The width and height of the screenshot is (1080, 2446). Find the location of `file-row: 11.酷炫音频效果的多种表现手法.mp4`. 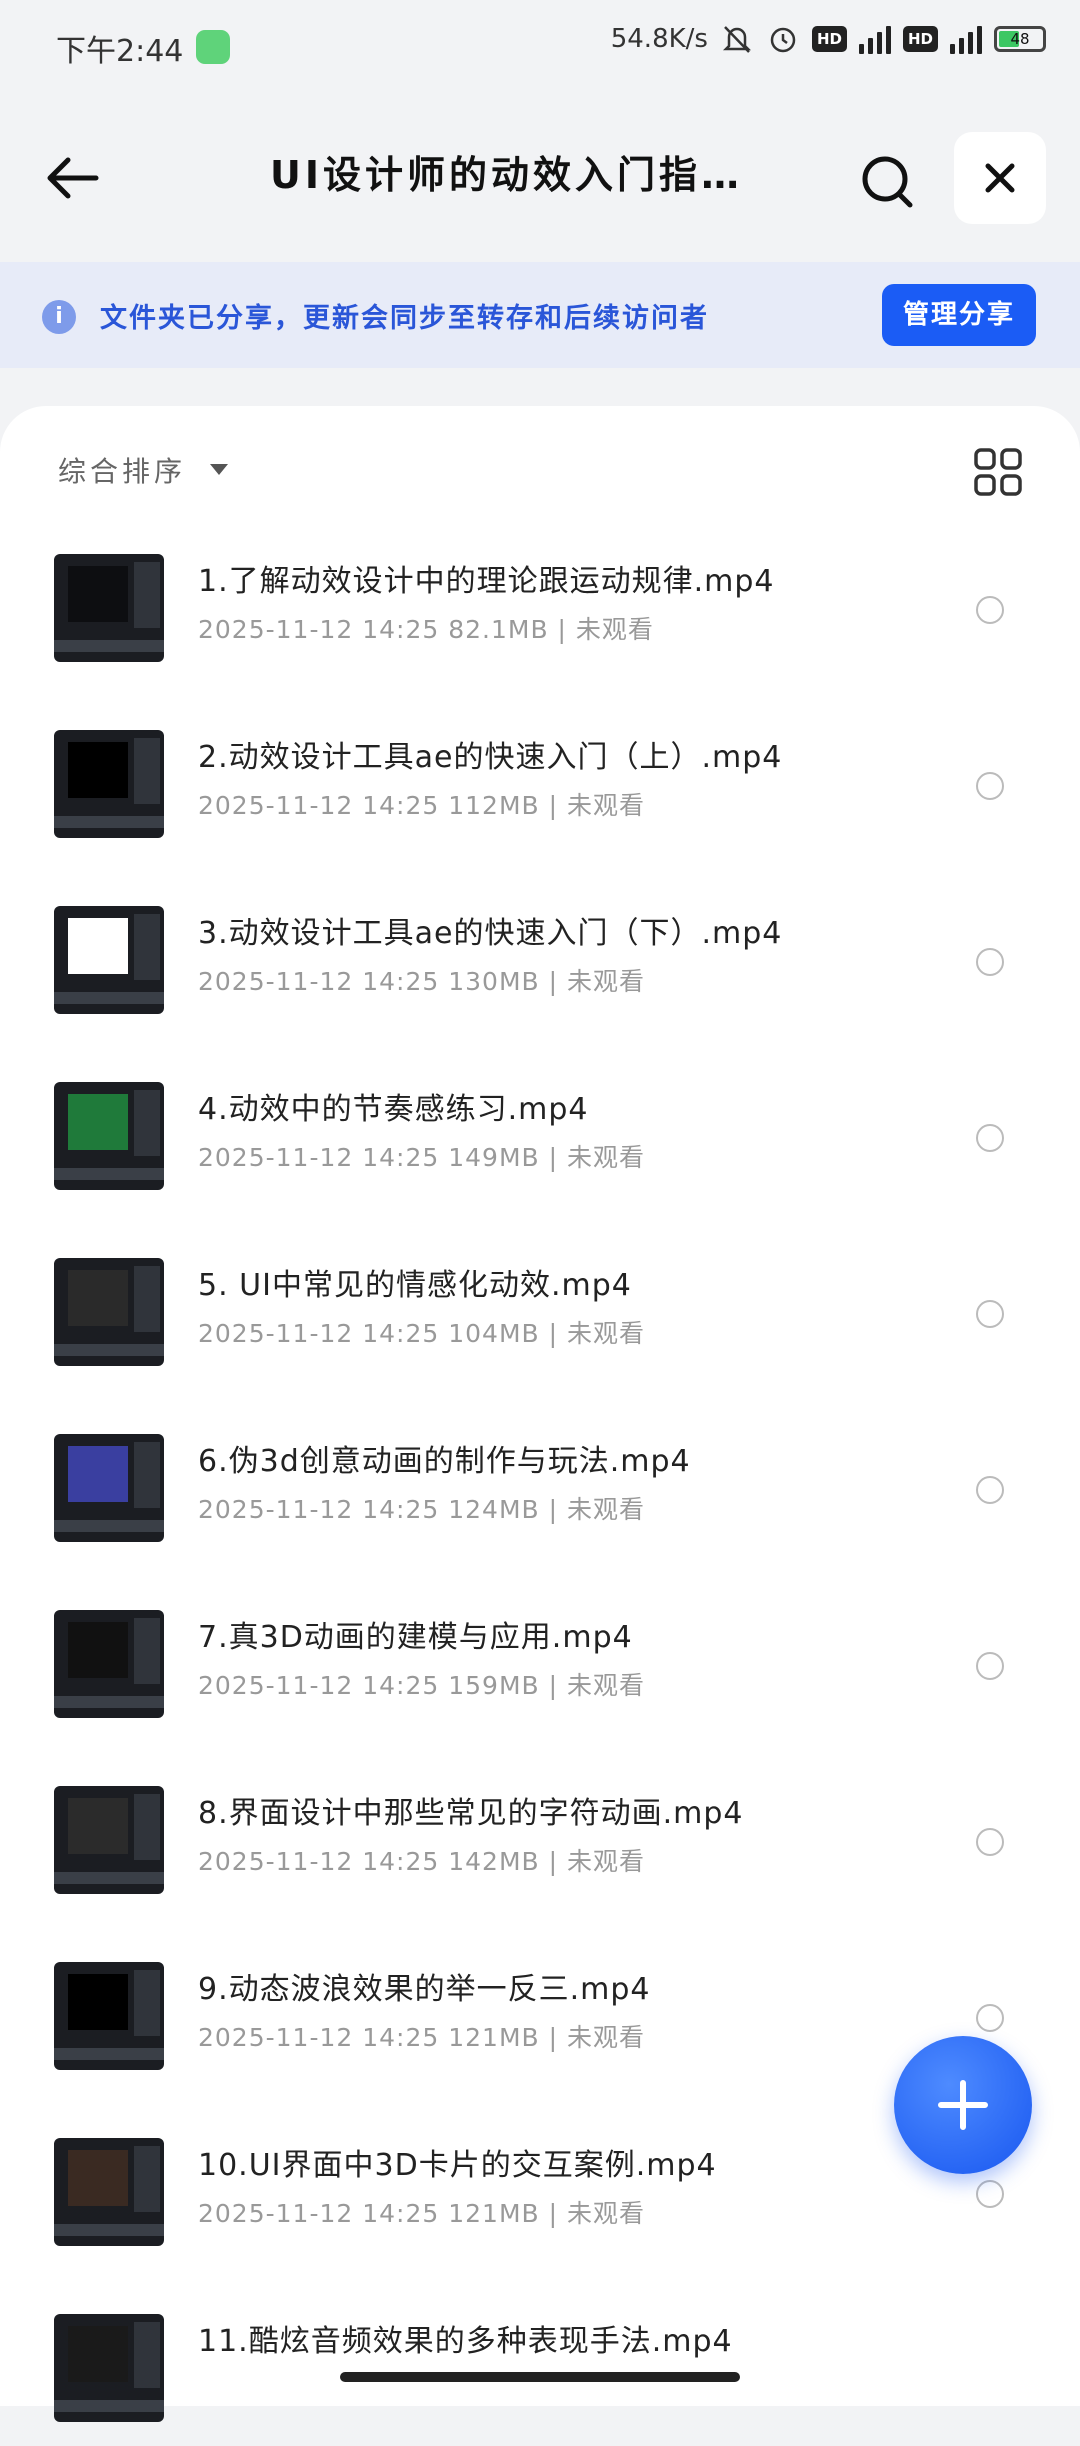

file-row: 11.酷炫音频效果的多种表现手法.mp4 is located at coordinates (540, 2358).